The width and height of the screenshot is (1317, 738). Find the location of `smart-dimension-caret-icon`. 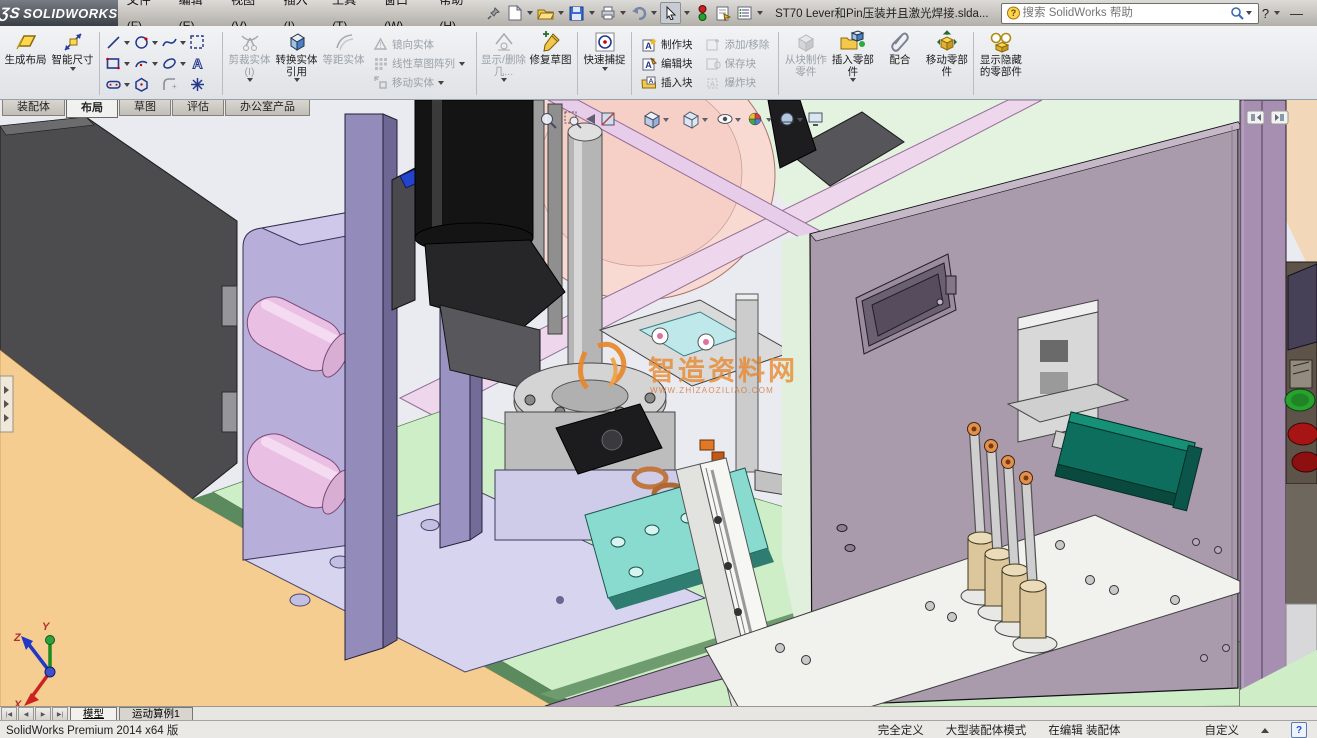

smart-dimension-caret-icon is located at coordinates (72, 68).